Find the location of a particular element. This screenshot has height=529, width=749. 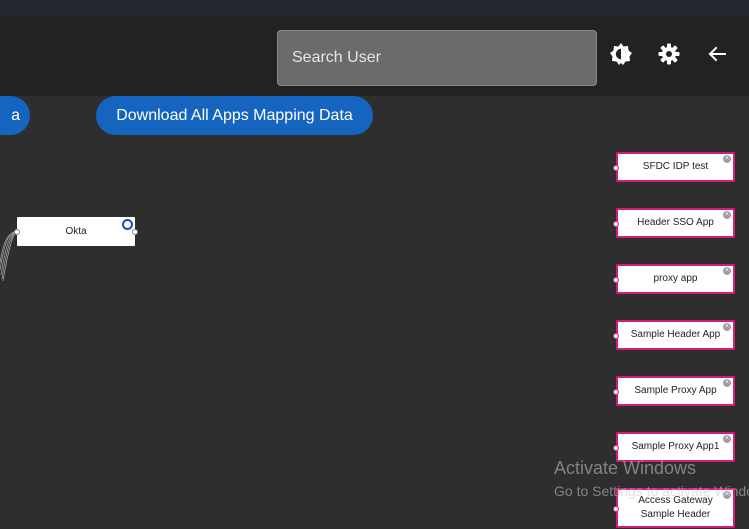

app-node: Sample Proxy App × is located at coordinates (675, 391).